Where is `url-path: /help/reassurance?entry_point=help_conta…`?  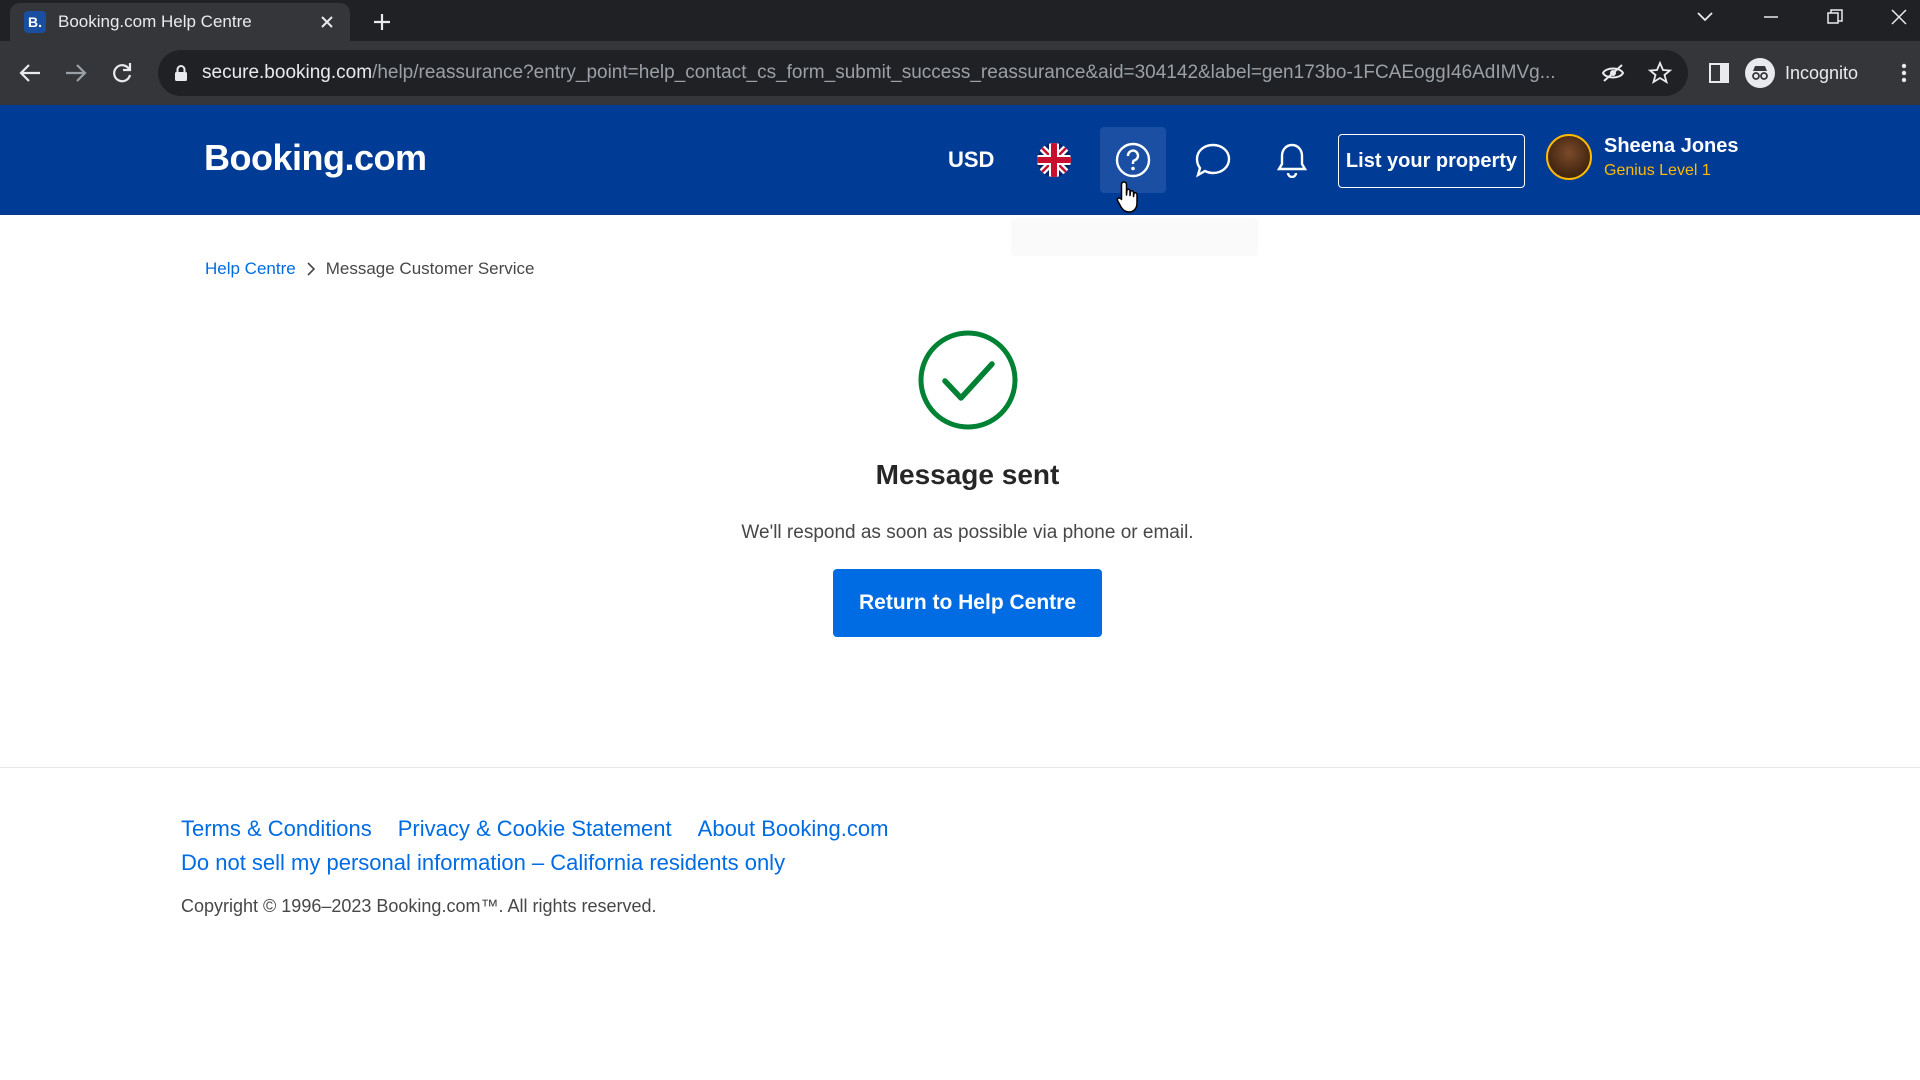
url-path: /help/reassurance?entry_point=help_conta… is located at coordinates (964, 72).